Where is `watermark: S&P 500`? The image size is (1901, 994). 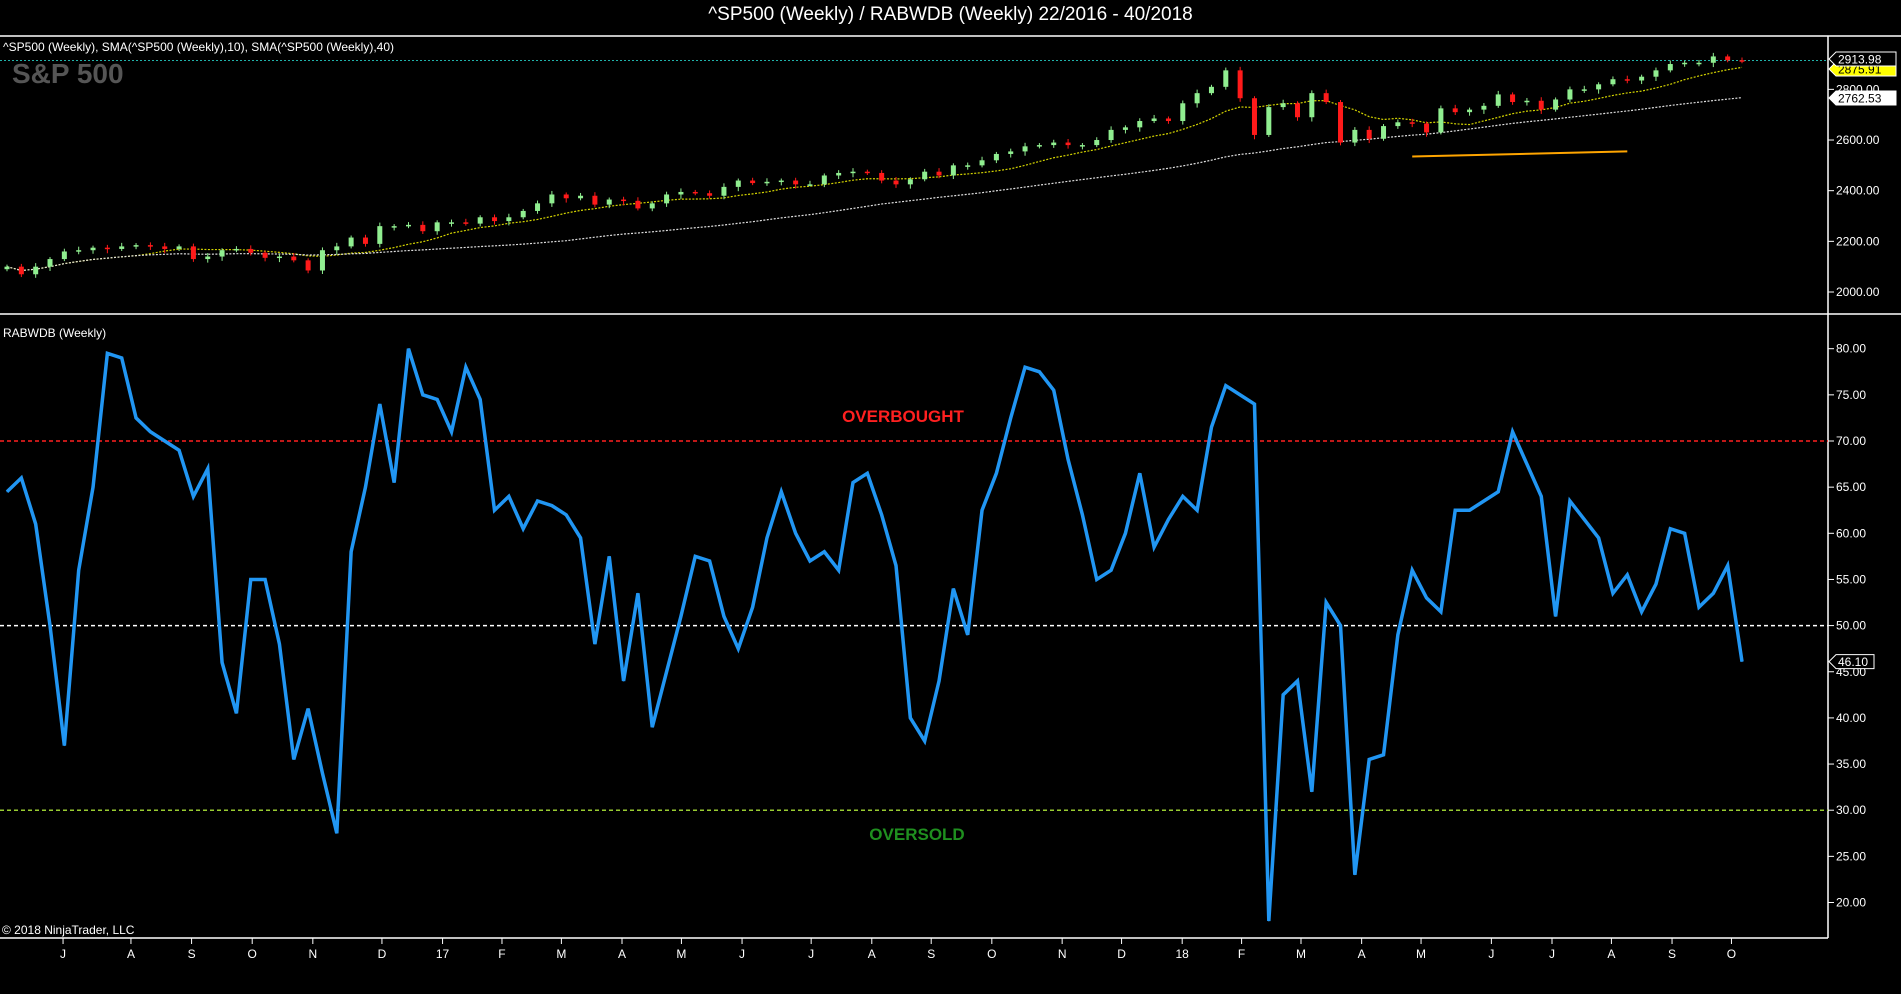 watermark: S&P 500 is located at coordinates (68, 73).